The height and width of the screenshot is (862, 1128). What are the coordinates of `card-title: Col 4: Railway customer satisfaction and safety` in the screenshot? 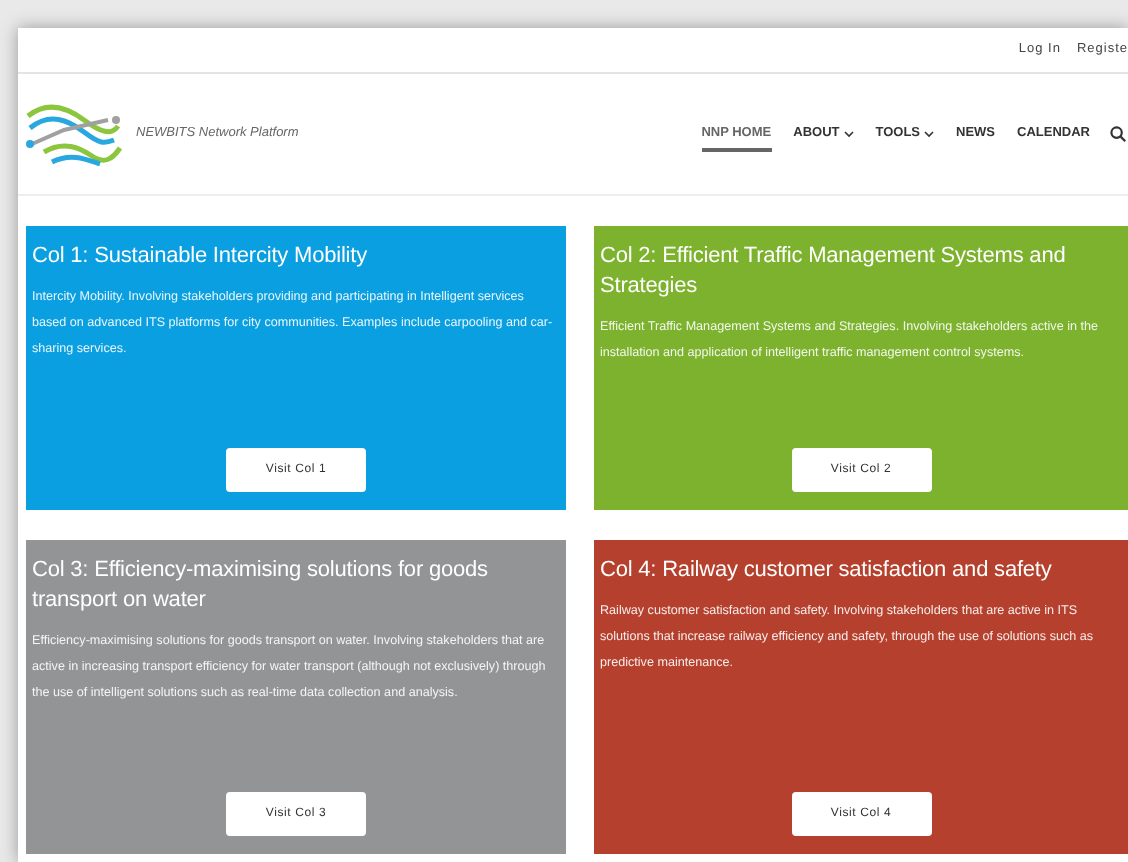 It's located at (827, 571).